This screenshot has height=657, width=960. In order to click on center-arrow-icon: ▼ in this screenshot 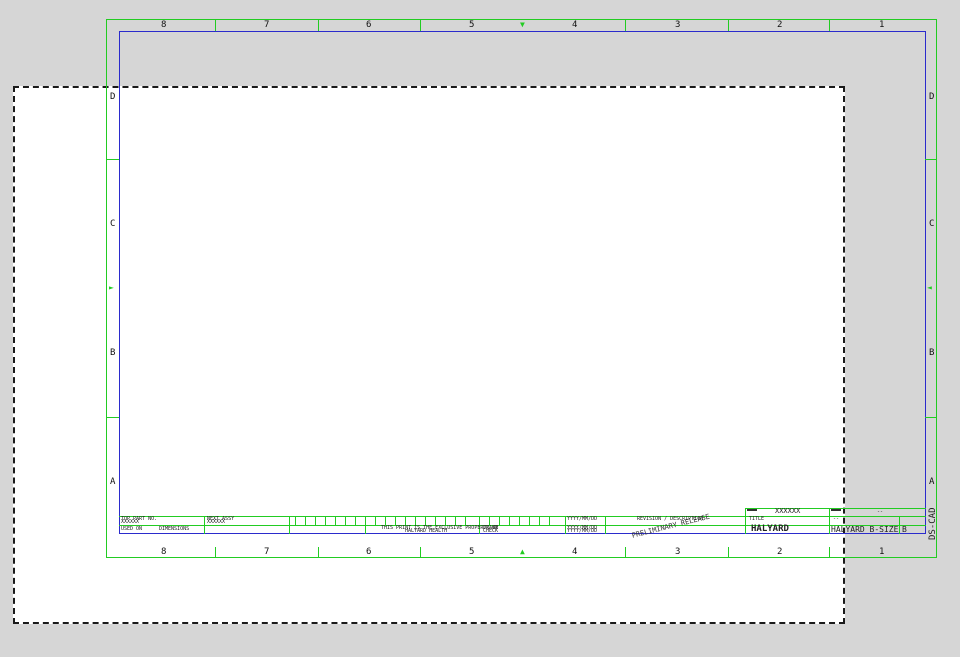, I will do `click(522, 24)`.